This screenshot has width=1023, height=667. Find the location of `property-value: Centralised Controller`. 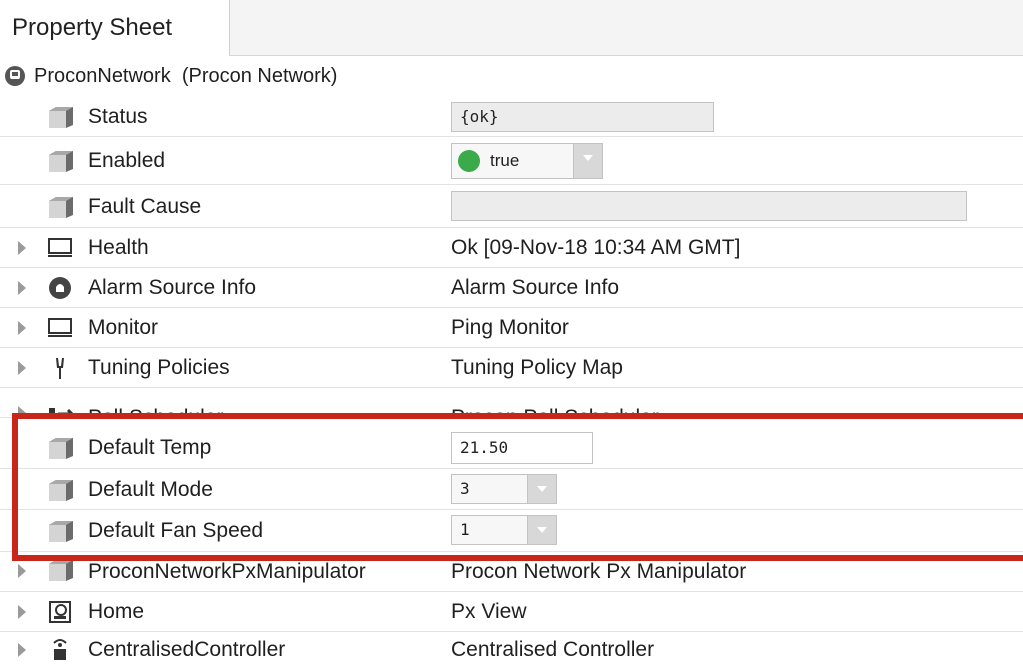

property-value: Centralised Controller is located at coordinates (553, 649).